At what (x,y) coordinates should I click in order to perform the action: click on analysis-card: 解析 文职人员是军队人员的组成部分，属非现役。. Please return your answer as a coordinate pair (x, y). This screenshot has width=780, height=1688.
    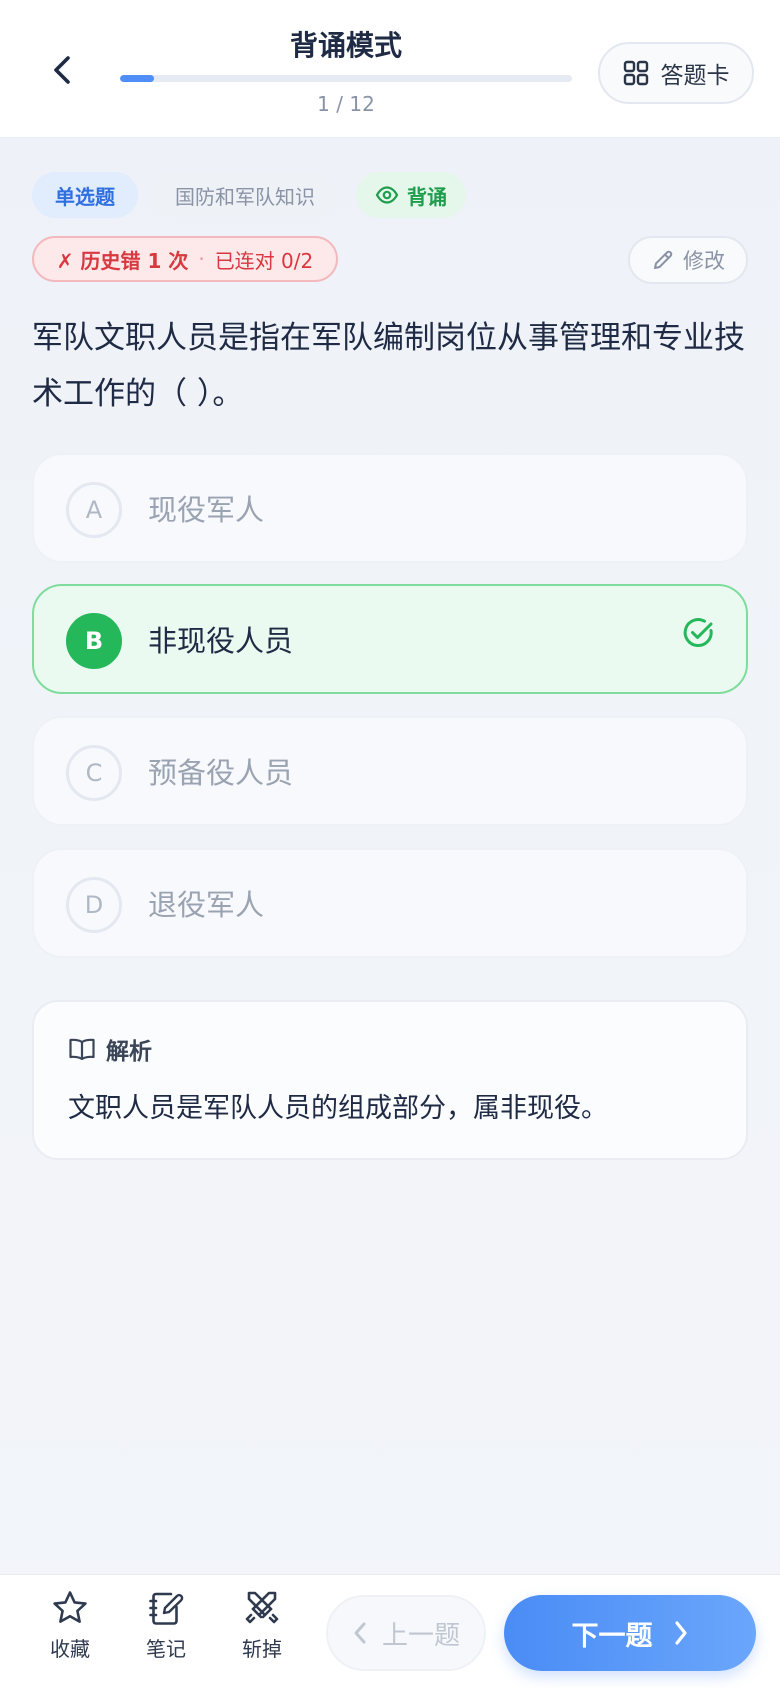
    Looking at the image, I should click on (390, 1080).